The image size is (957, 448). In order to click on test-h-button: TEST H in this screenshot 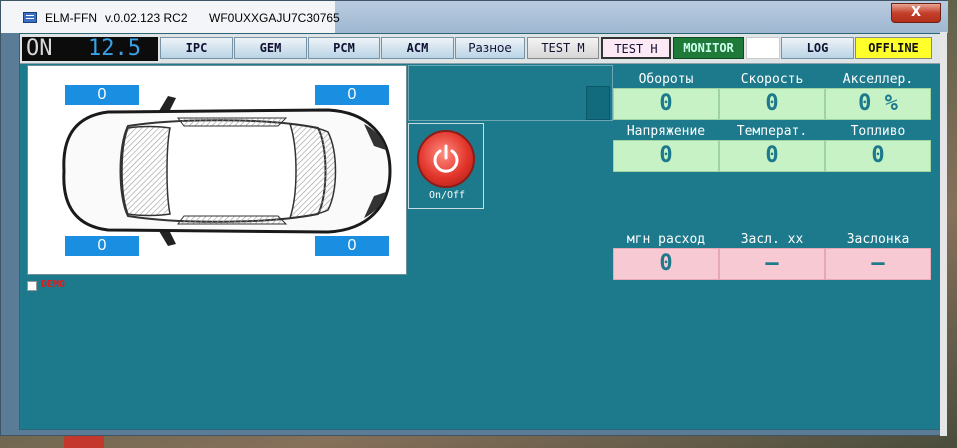, I will do `click(636, 48)`.